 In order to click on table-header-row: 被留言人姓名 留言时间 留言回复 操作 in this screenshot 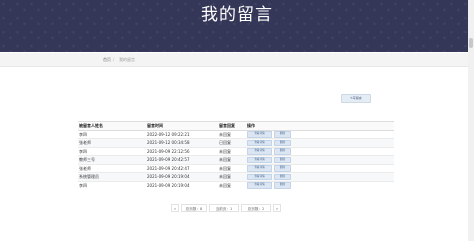, I will do `click(236, 126)`.